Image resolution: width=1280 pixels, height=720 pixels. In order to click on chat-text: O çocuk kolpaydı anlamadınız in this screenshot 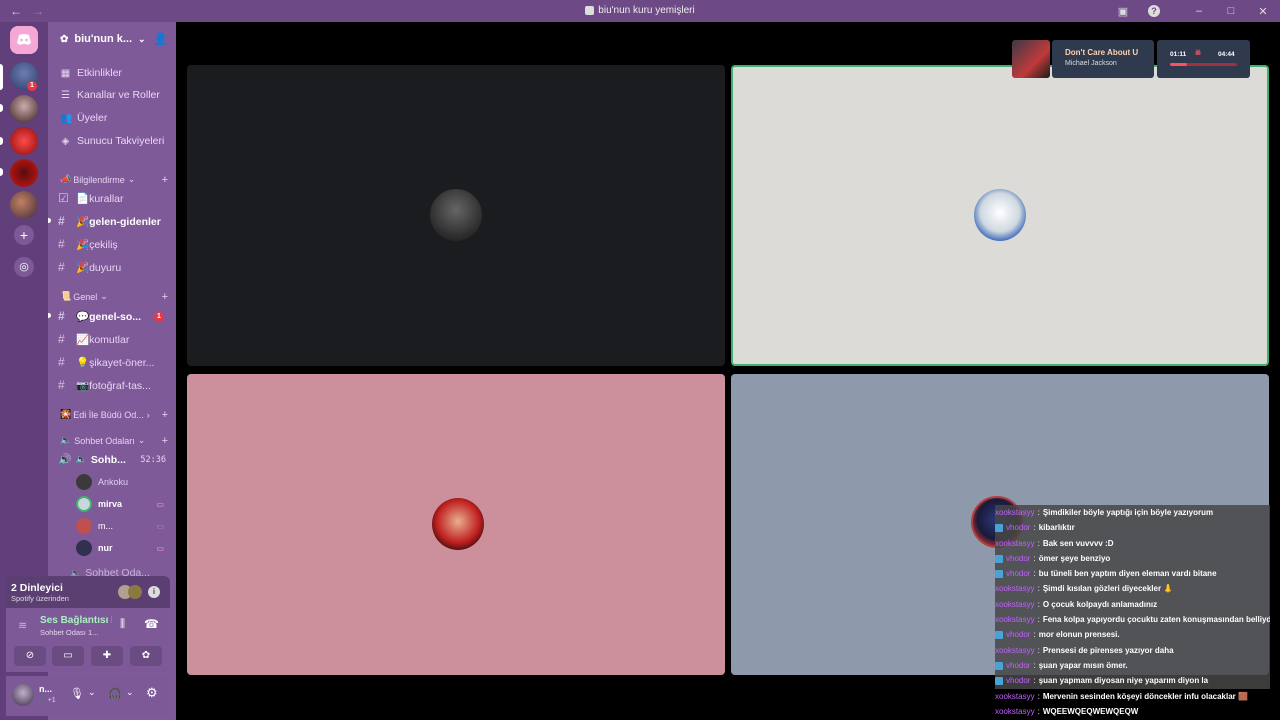, I will do `click(1100, 604)`.